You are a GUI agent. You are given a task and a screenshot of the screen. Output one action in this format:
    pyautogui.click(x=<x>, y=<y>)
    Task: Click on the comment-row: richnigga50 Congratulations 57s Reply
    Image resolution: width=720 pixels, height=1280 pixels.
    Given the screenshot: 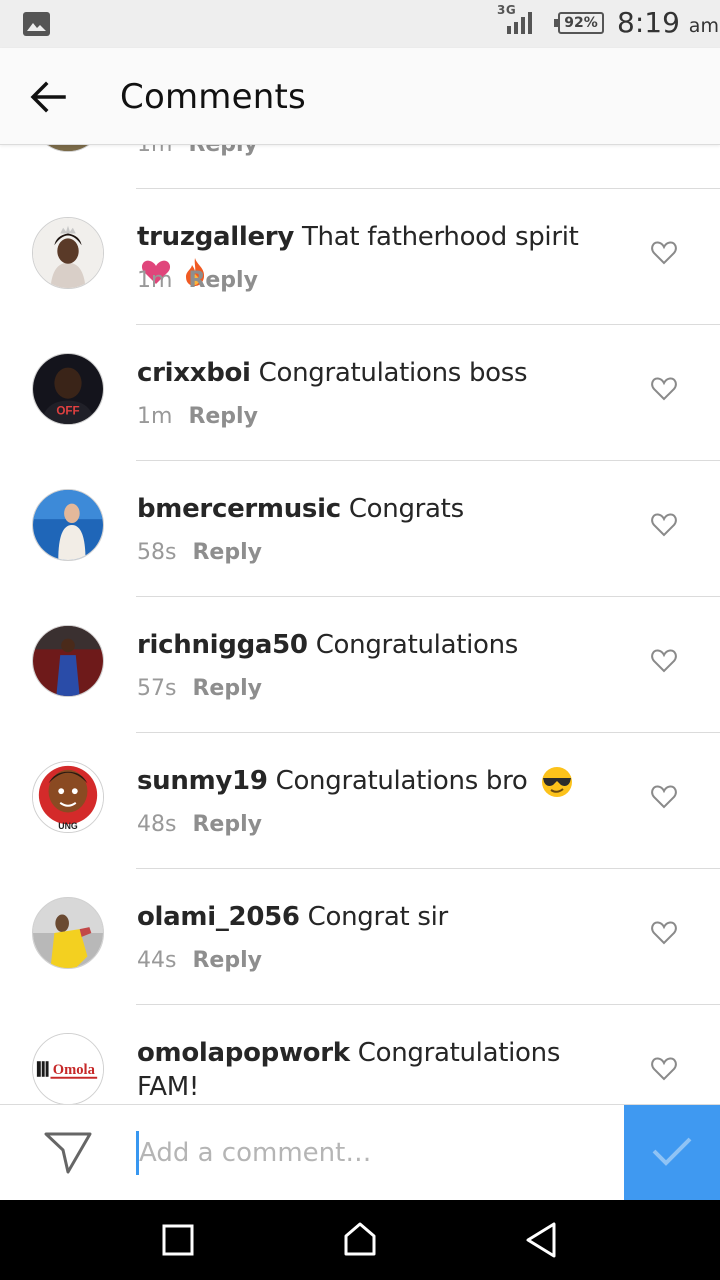 What is the action you would take?
    pyautogui.click(x=360, y=664)
    